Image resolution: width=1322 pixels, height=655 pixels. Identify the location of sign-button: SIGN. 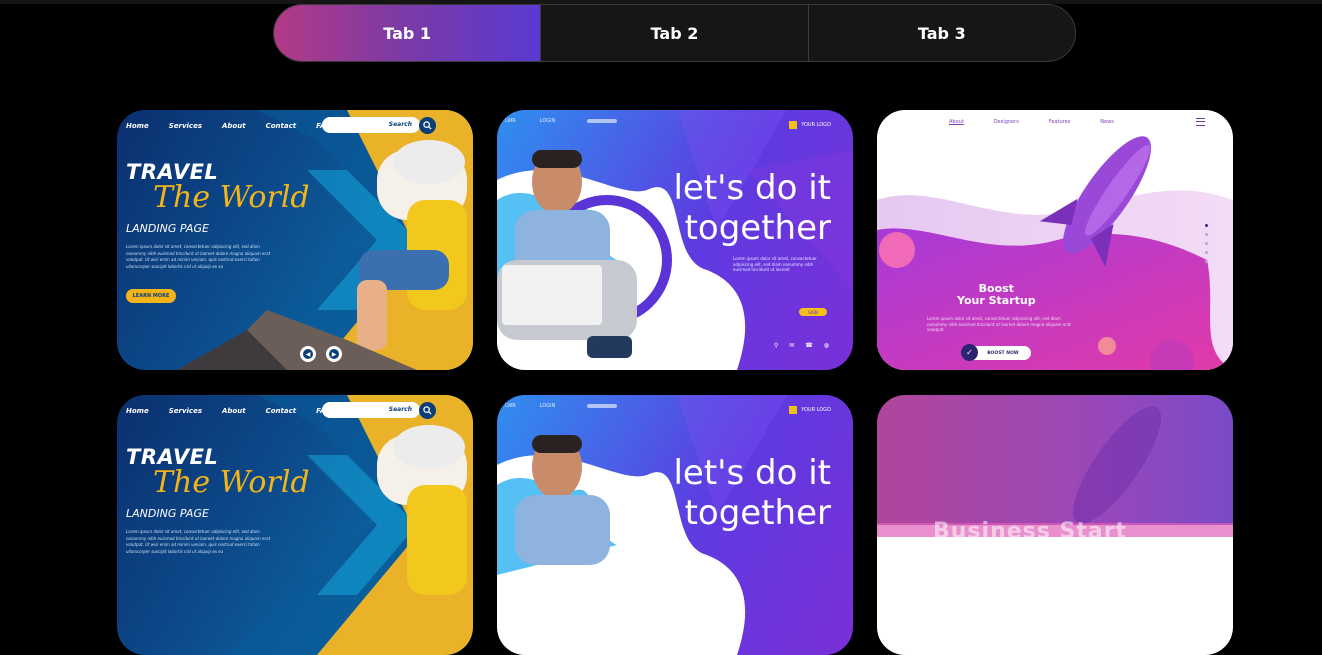
(813, 312).